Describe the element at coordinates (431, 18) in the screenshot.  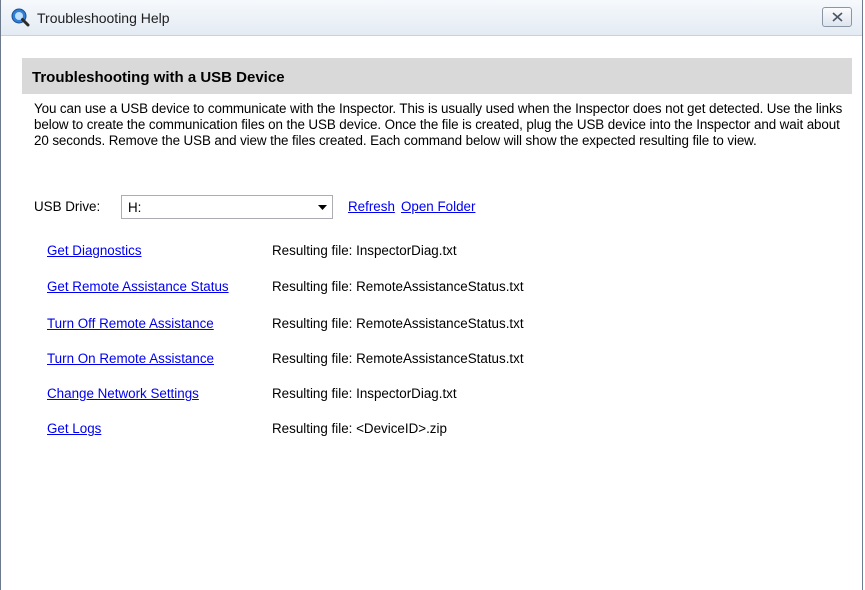
I see `title-bar: Troubleshooting Help` at that location.